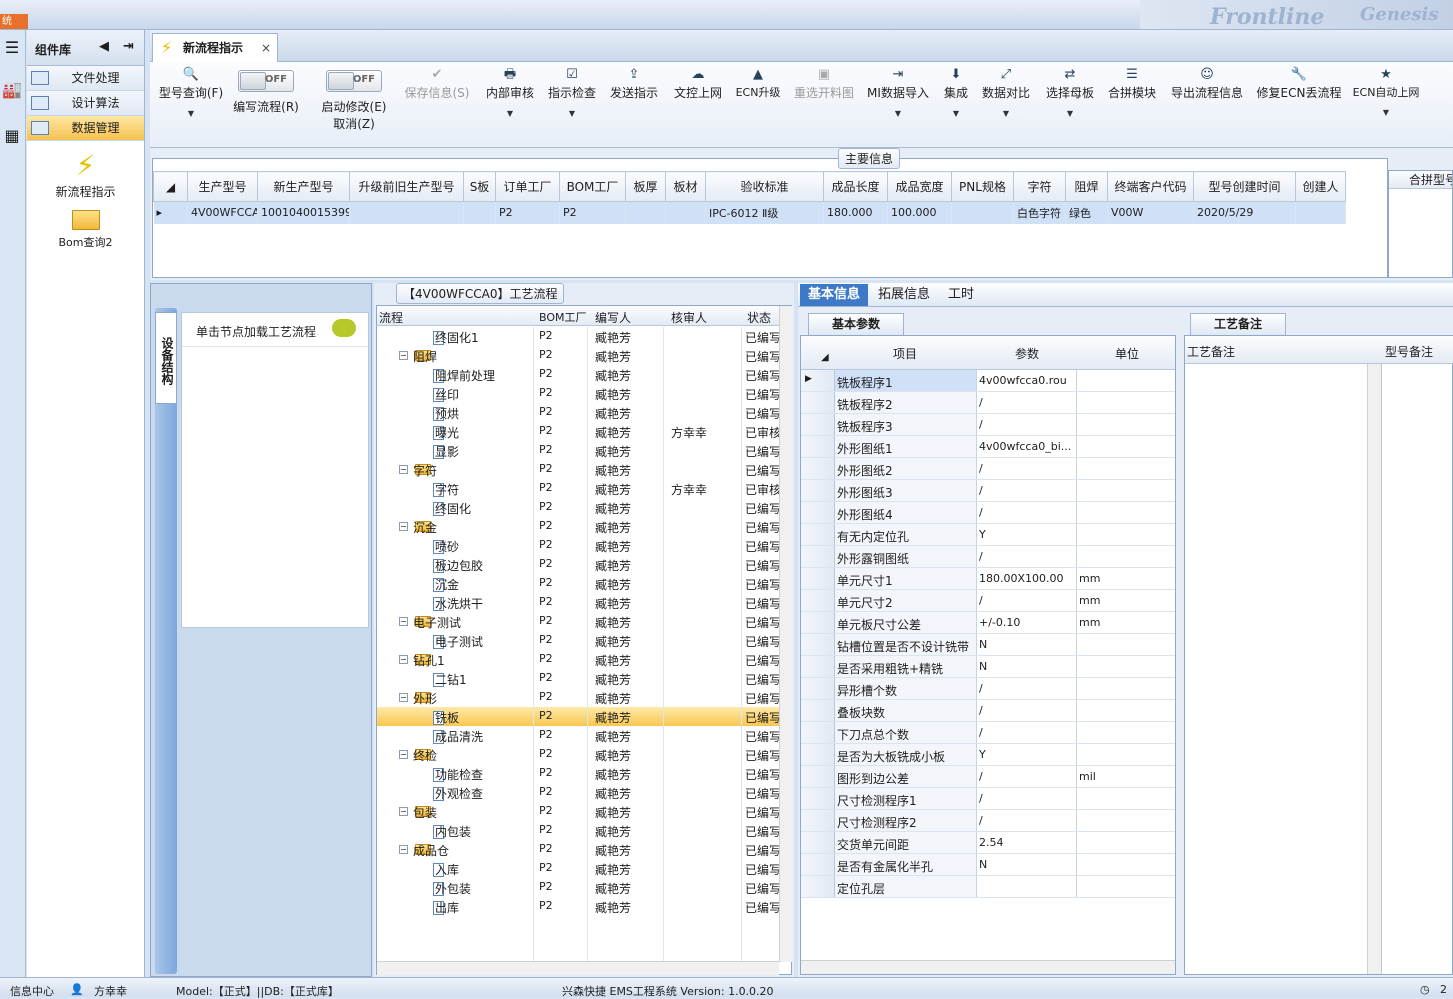  Describe the element at coordinates (982, 186) in the screenshot. I see `column-header: PNL规格` at that location.